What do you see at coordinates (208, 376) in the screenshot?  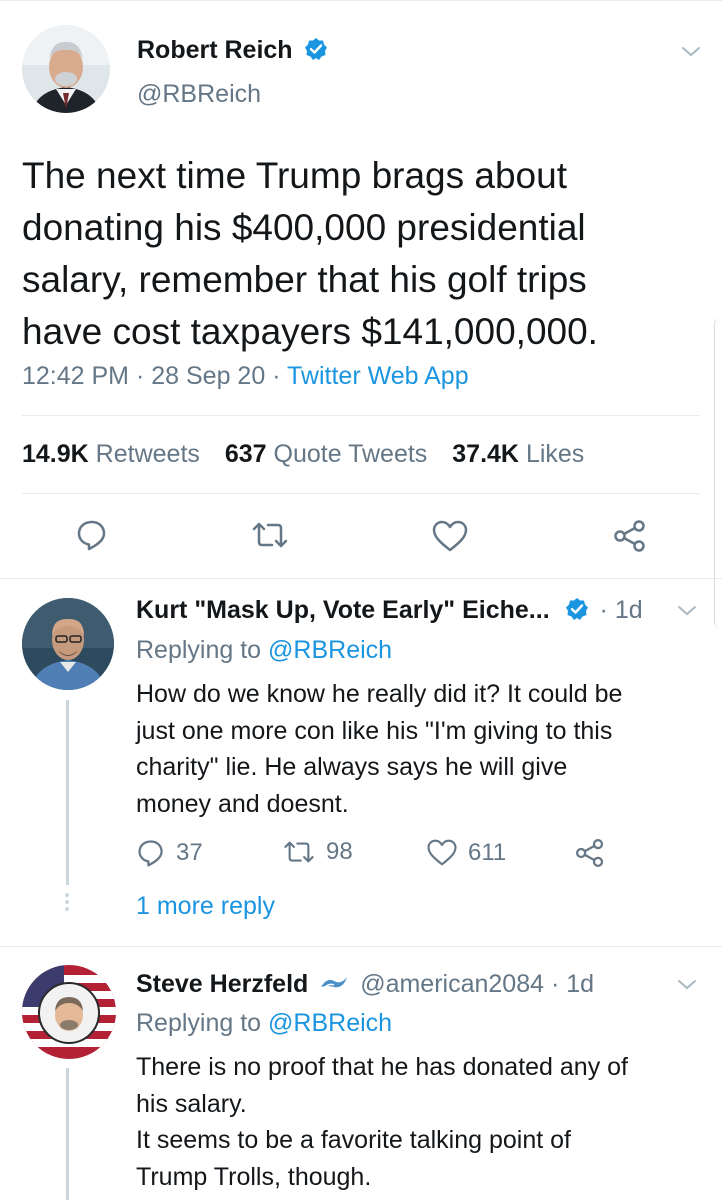 I see `tweet-date: 28 Sep 20` at bounding box center [208, 376].